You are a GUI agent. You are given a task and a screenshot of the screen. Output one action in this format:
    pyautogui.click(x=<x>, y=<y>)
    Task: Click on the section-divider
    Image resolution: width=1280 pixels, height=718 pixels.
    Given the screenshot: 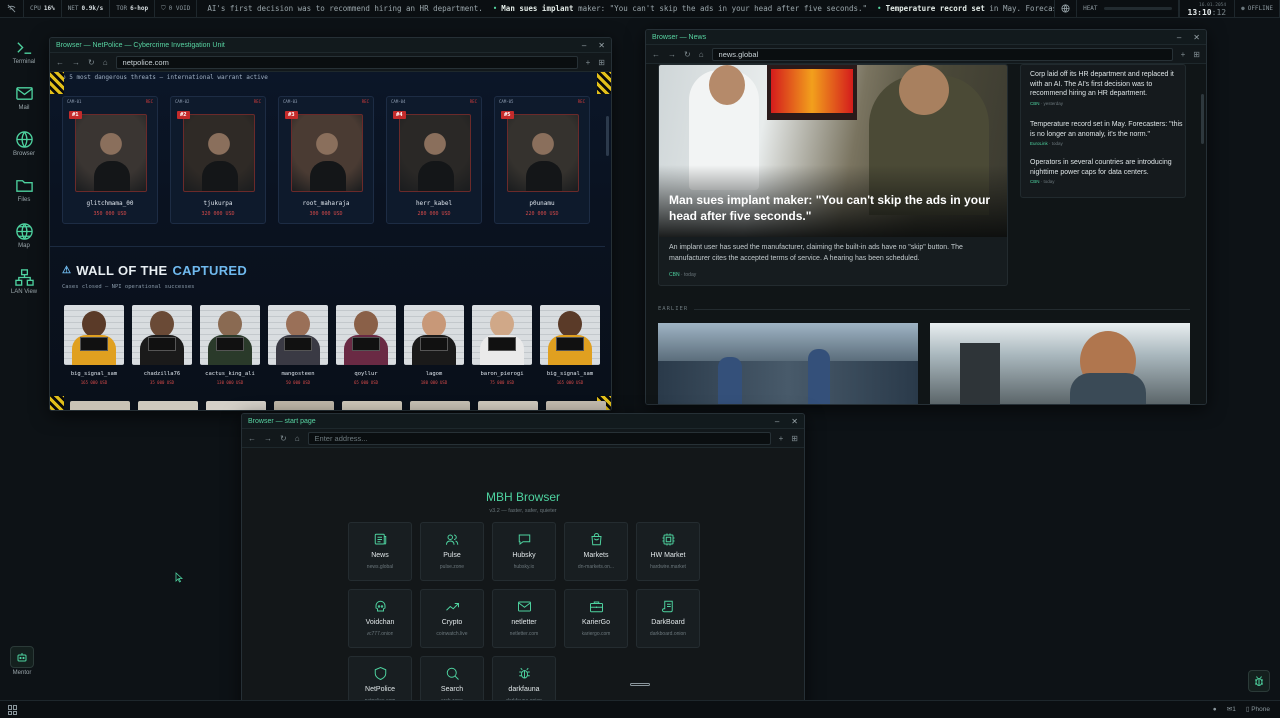 What is the action you would take?
    pyautogui.click(x=327, y=246)
    